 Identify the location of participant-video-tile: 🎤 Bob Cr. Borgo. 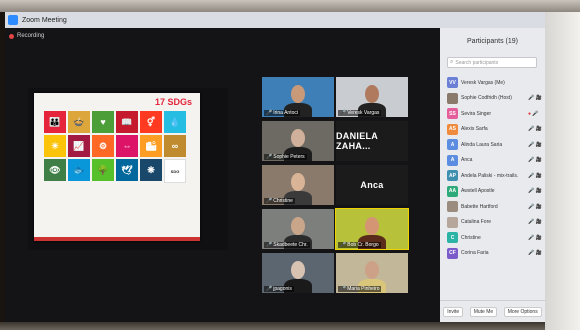
(372, 229).